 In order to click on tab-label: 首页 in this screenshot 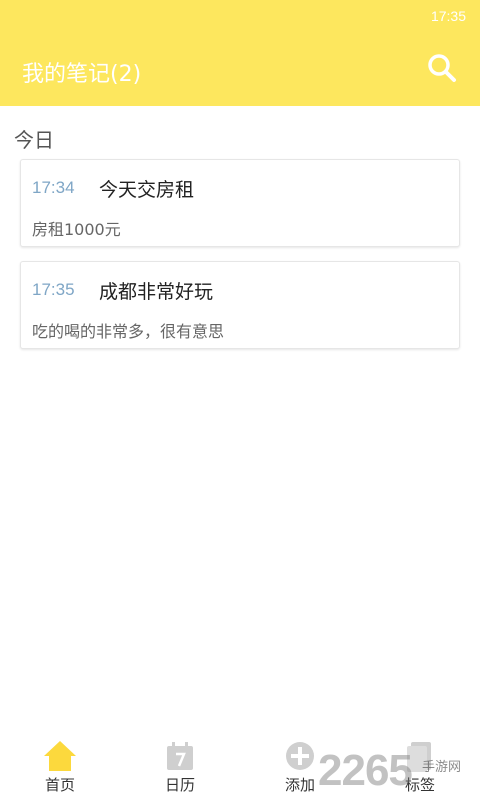, I will do `click(59, 785)`.